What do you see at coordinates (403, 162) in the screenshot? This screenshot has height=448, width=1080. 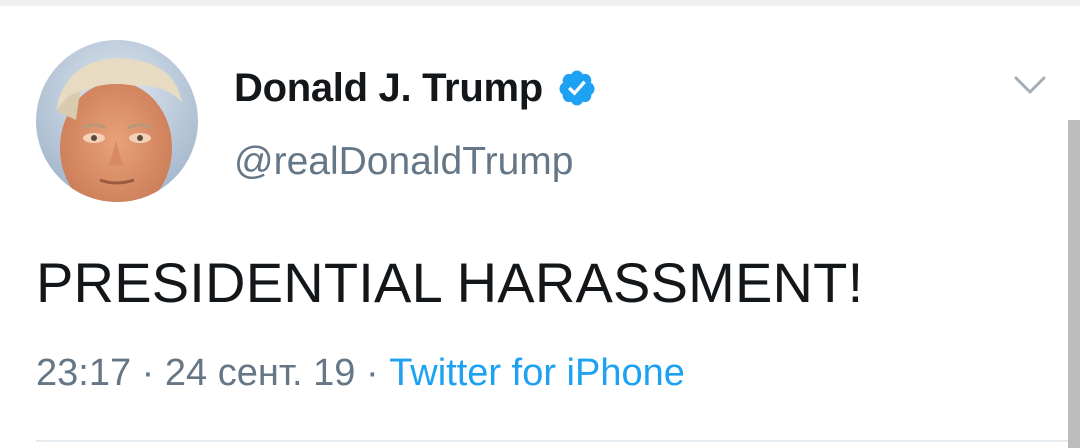 I see `user-handle: @realDonaldTrump` at bounding box center [403, 162].